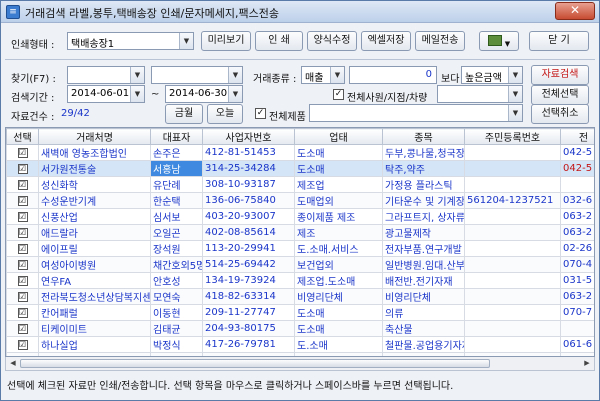 This screenshot has height=401, width=600. What do you see at coordinates (176, 296) in the screenshot?
I see `table-cell: 모연숙` at bounding box center [176, 296].